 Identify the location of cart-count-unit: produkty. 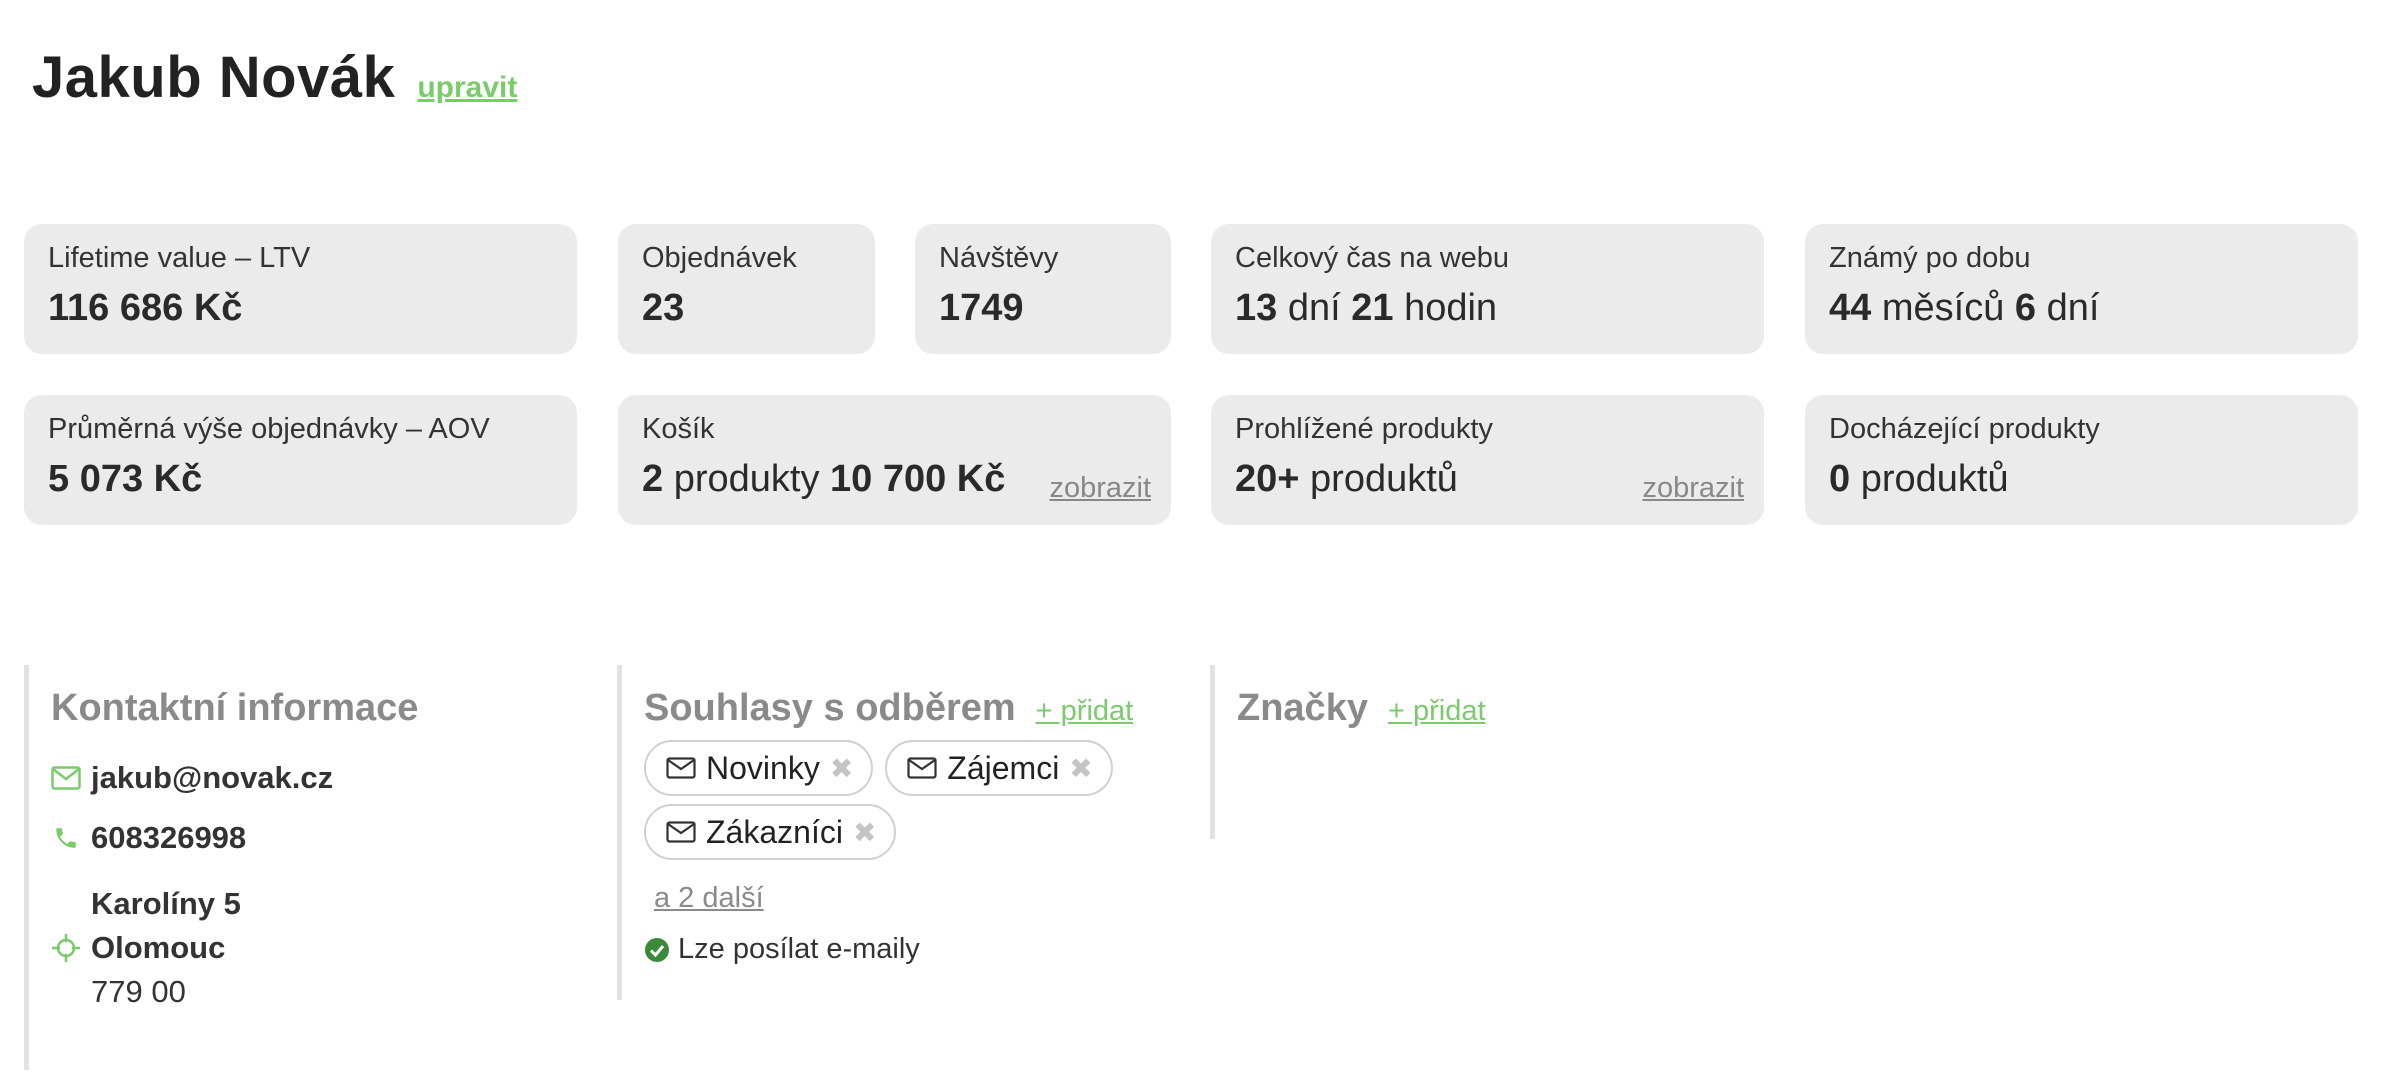
(746, 479).